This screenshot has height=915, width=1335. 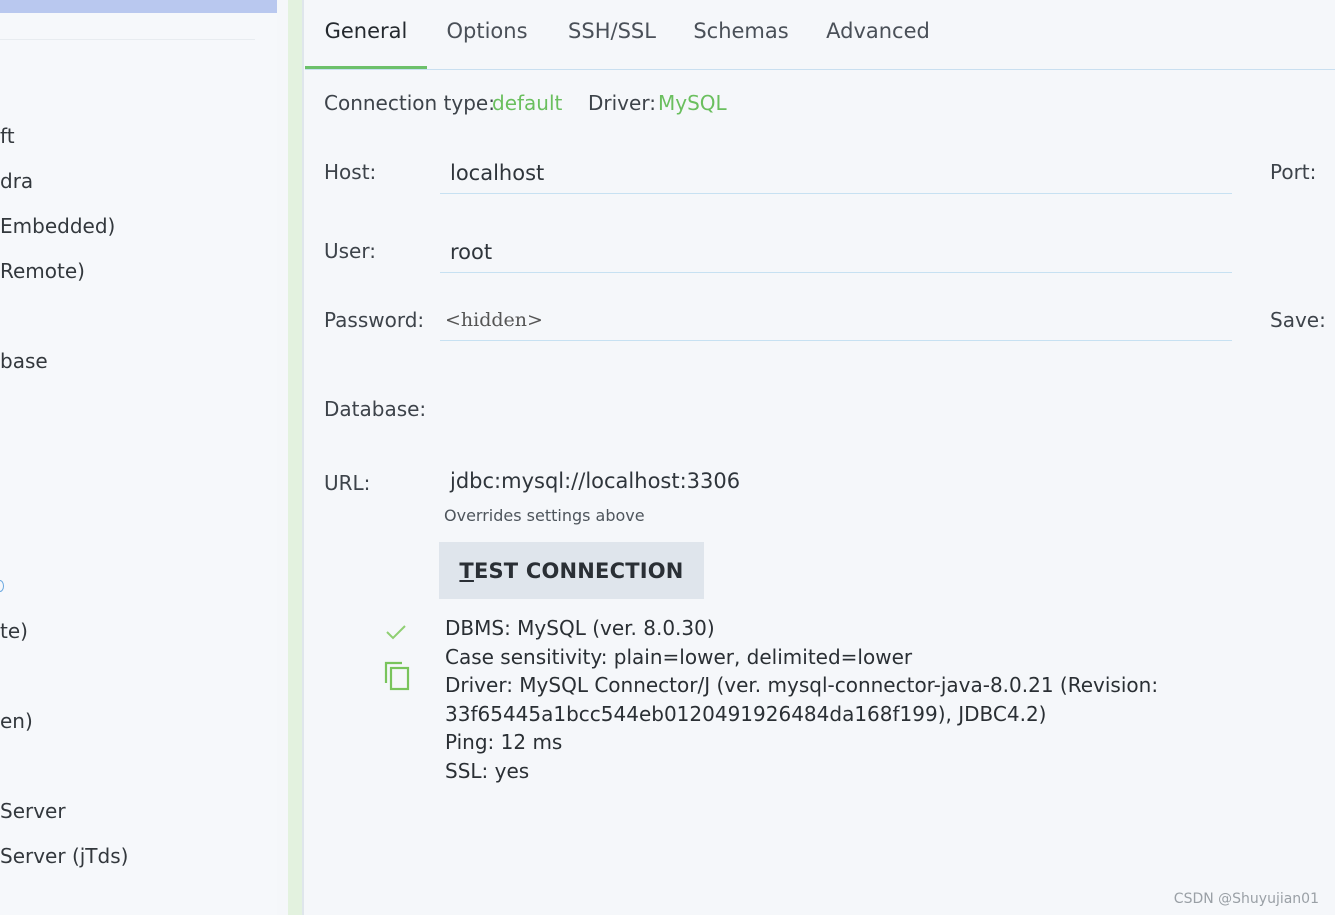 What do you see at coordinates (16, 721) in the screenshot?
I see `sidebar-item: en)` at bounding box center [16, 721].